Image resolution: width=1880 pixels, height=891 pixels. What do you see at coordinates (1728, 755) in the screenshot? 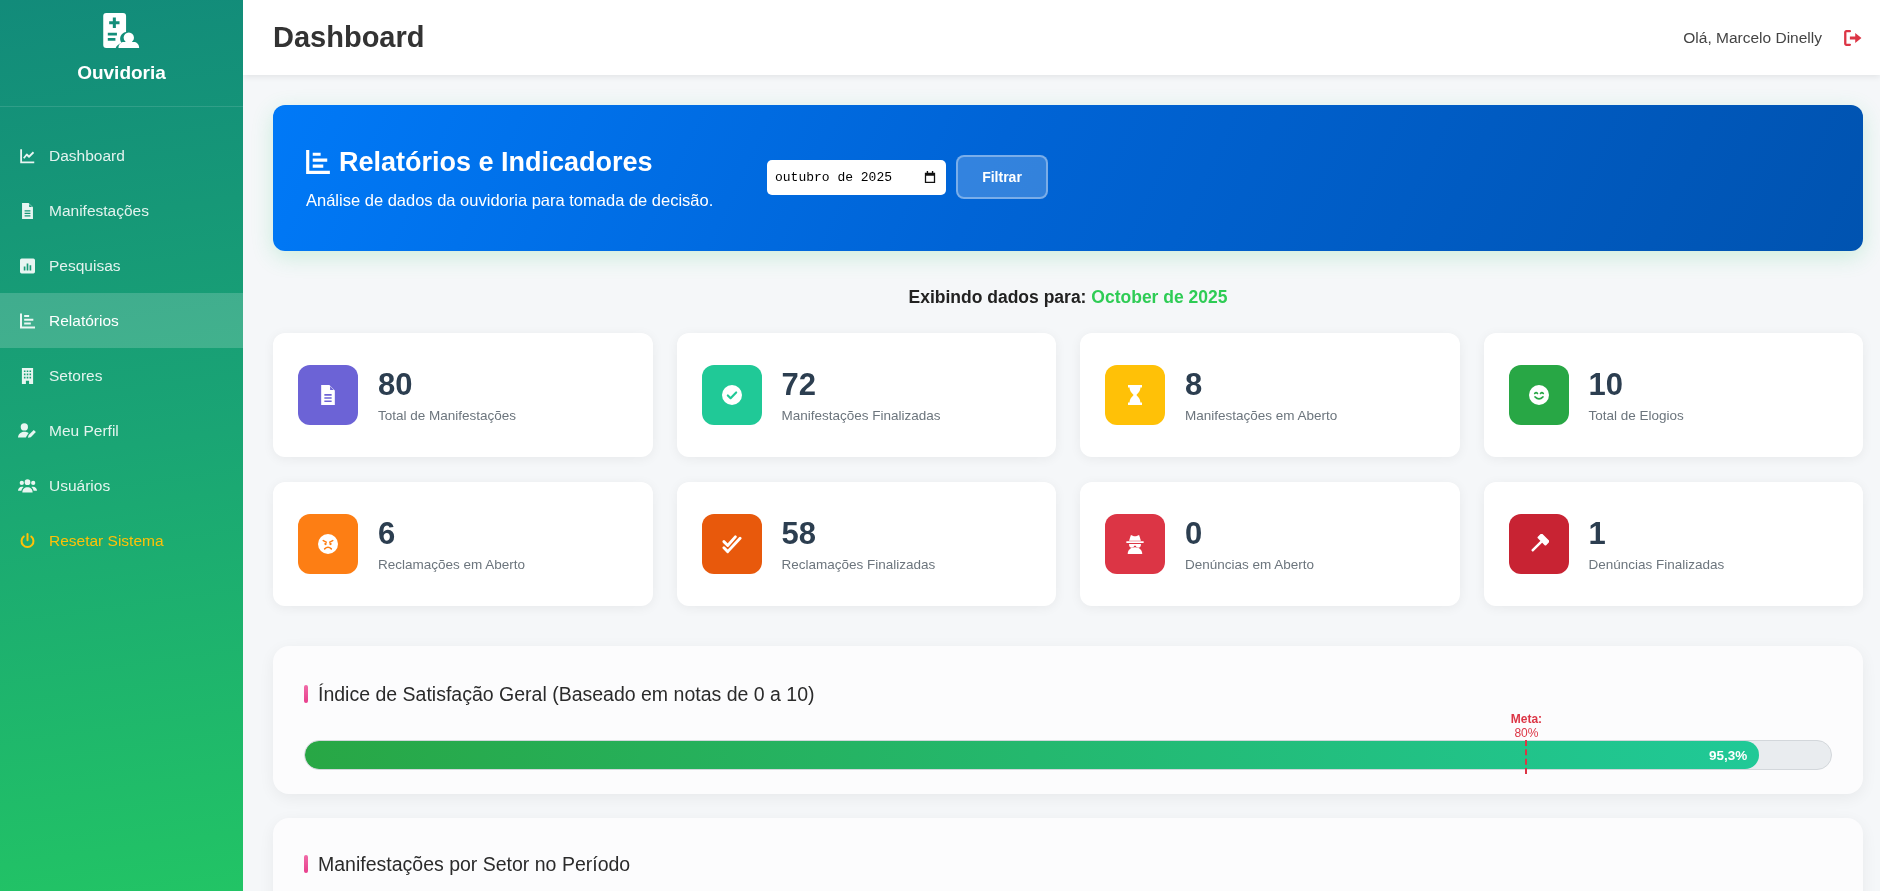
I see `progress-reading: 95,3%` at bounding box center [1728, 755].